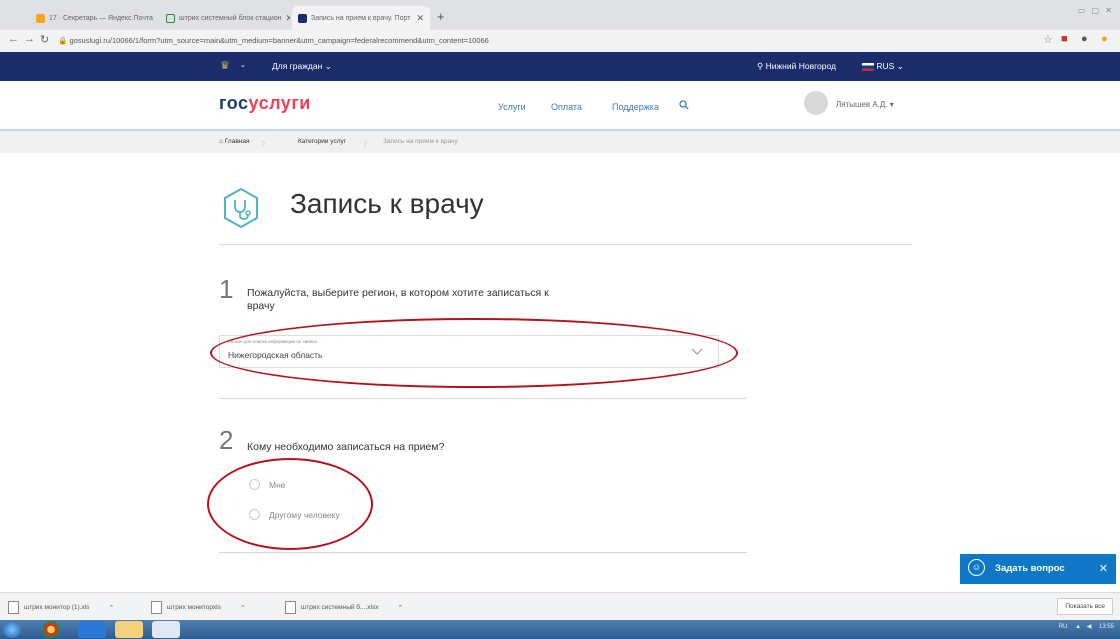 The width and height of the screenshot is (1120, 639). Describe the element at coordinates (302, 18) in the screenshot. I see `gosuslugi-favicon-icon` at that location.